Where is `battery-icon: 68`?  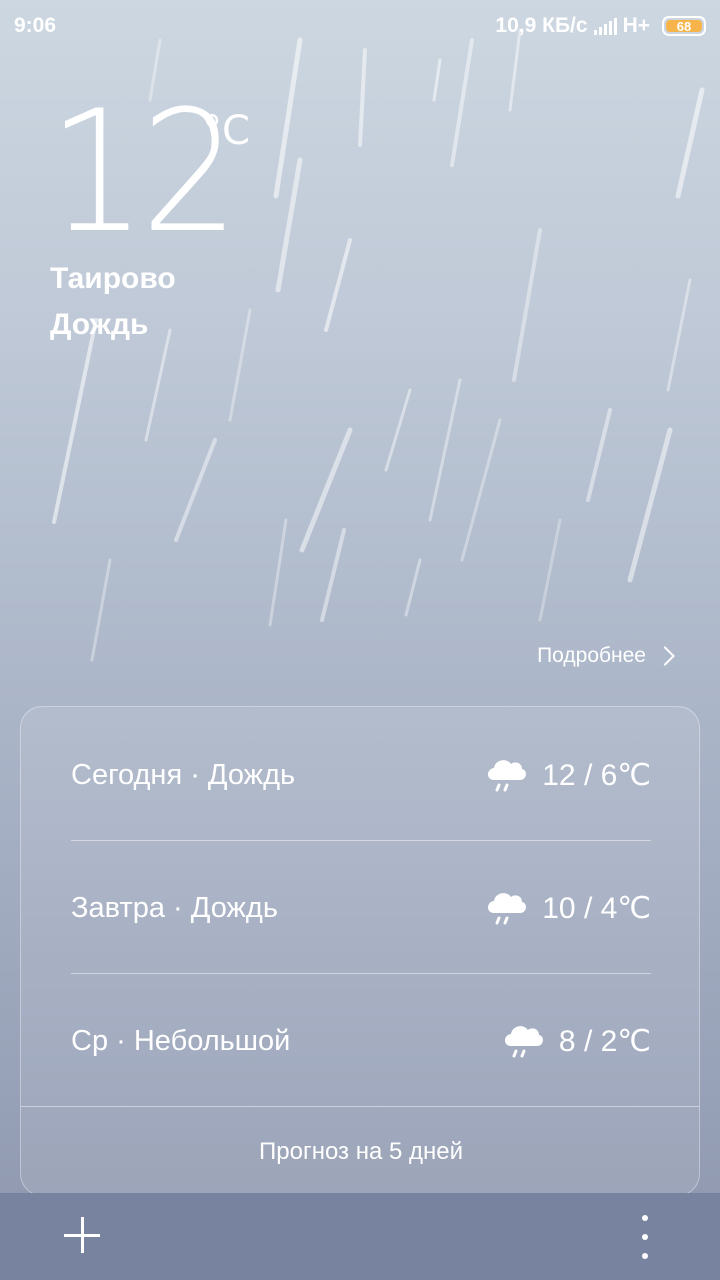
battery-icon: 68 is located at coordinates (684, 26).